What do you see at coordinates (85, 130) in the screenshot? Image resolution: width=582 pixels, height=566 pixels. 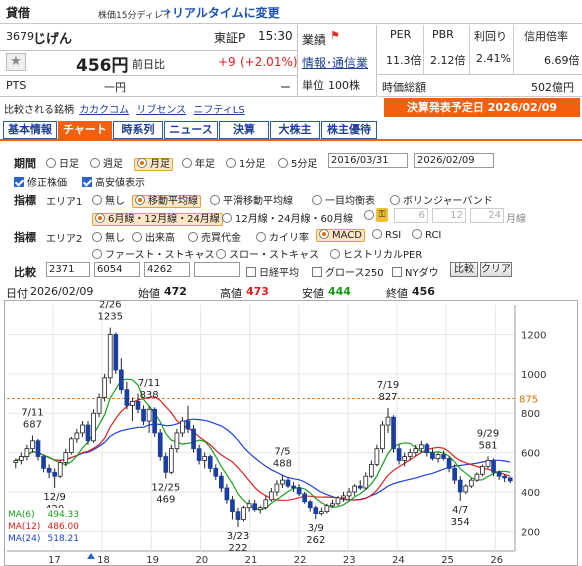 I see `tab-chart: チャート` at bounding box center [85, 130].